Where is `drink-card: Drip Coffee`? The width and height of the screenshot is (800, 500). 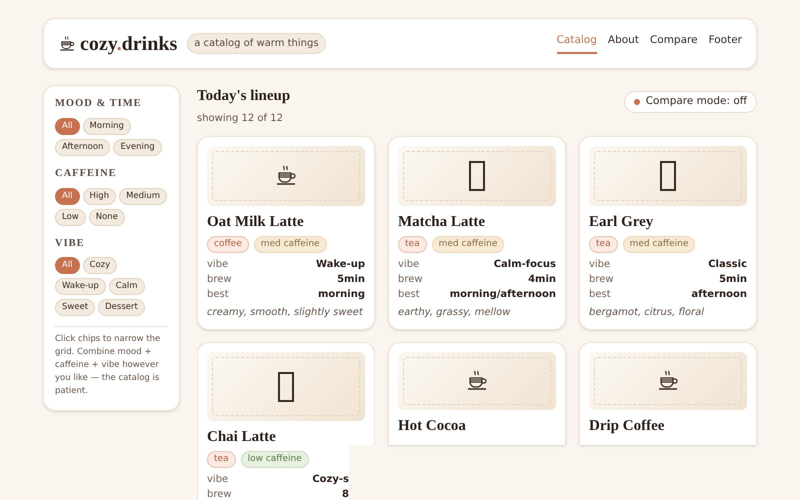
drink-card: Drip Coffee is located at coordinates (668, 393).